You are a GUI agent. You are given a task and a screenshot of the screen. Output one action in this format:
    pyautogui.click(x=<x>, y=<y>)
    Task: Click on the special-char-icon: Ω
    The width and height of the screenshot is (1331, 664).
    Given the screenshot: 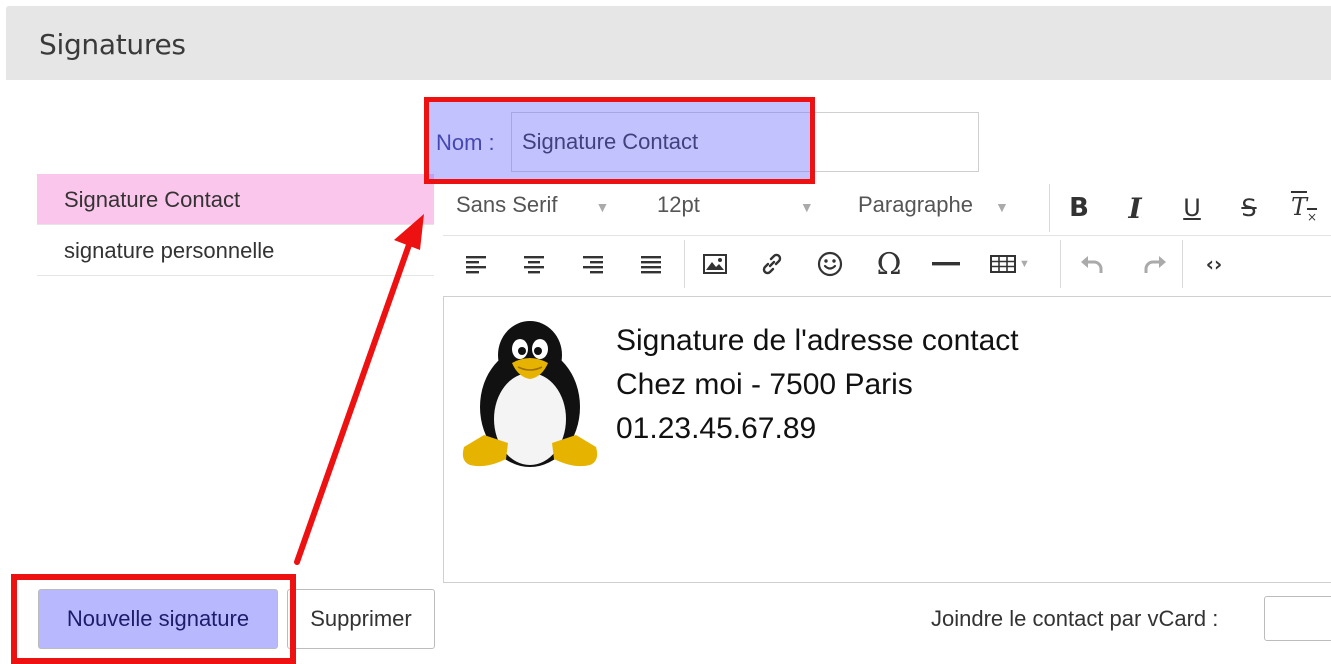 What is the action you would take?
    pyautogui.click(x=889, y=264)
    